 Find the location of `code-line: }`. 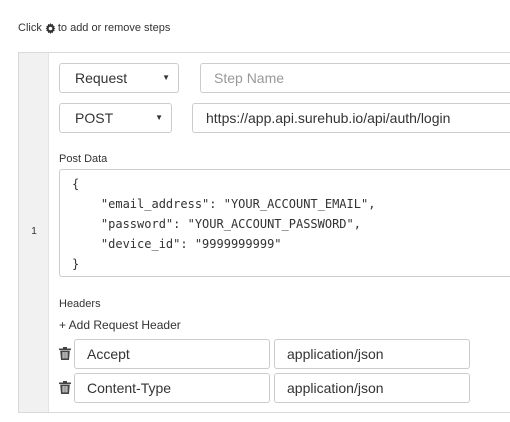

code-line: } is located at coordinates (76, 264).